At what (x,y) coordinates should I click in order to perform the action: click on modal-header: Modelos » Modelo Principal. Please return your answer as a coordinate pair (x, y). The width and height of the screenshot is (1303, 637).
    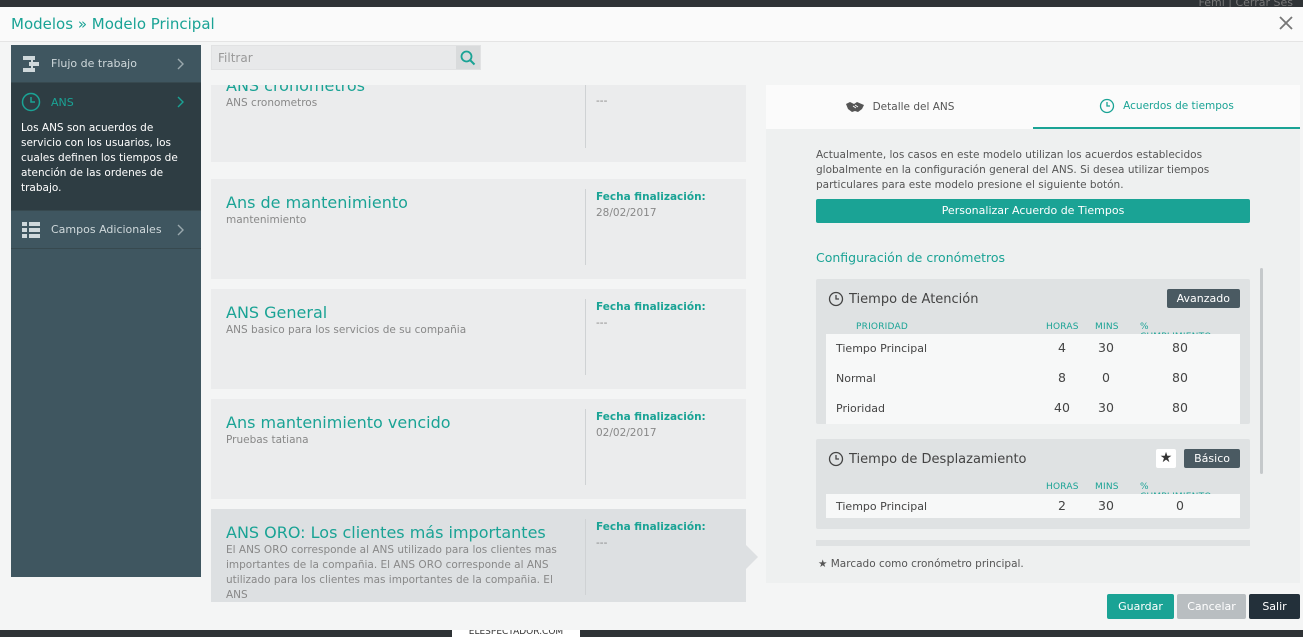
    Looking at the image, I should click on (651, 24).